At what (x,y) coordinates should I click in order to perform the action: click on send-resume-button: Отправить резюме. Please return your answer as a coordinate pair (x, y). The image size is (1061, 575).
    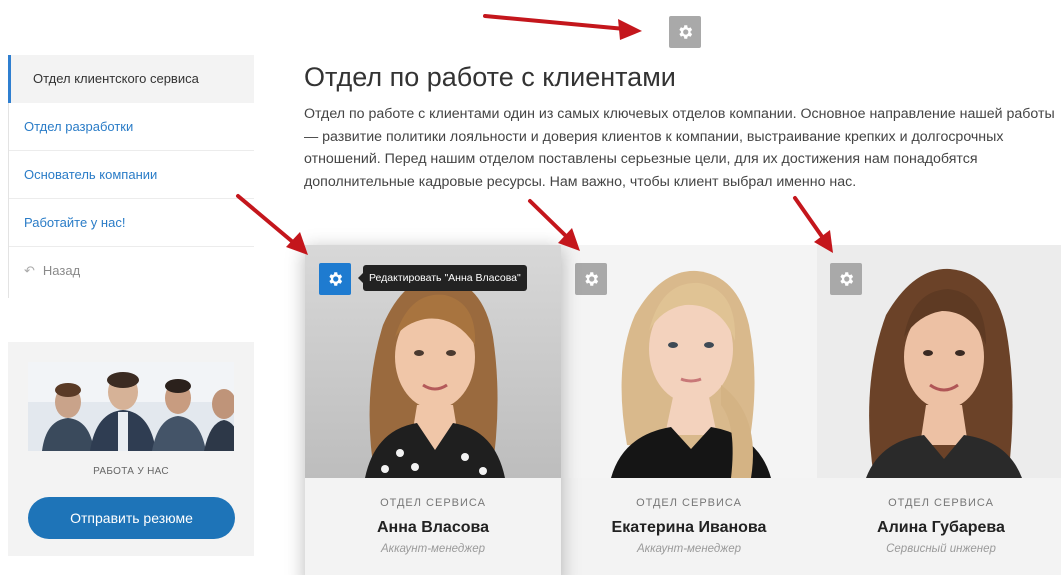
    Looking at the image, I should click on (131, 518).